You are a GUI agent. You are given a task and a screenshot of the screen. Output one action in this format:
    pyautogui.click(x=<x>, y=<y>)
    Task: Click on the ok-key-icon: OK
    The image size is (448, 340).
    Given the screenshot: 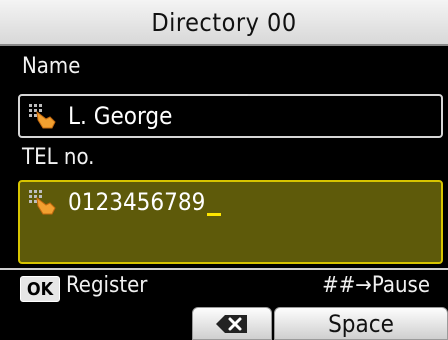 What is the action you would take?
    pyautogui.click(x=40, y=289)
    